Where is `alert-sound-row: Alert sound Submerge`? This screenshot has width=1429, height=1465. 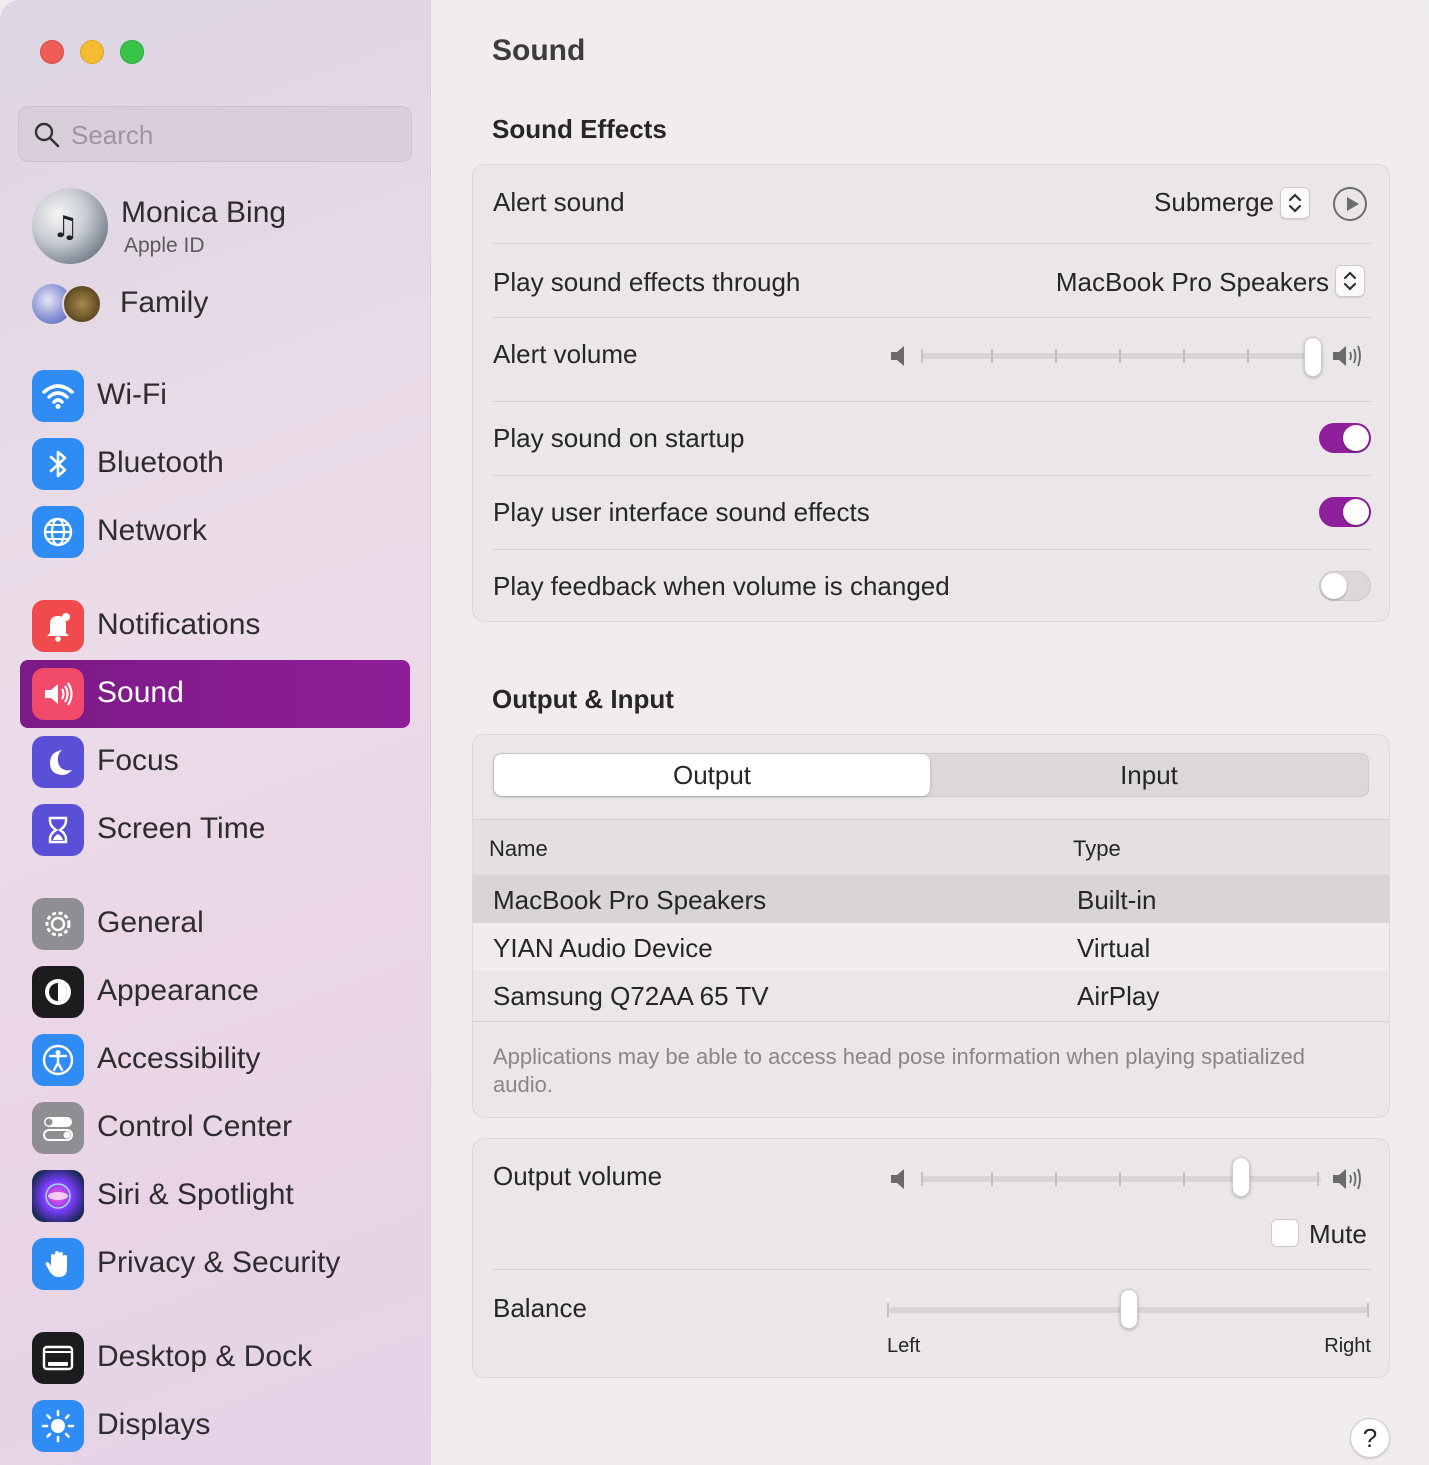 alert-sound-row: Alert sound Submerge is located at coordinates (932, 204).